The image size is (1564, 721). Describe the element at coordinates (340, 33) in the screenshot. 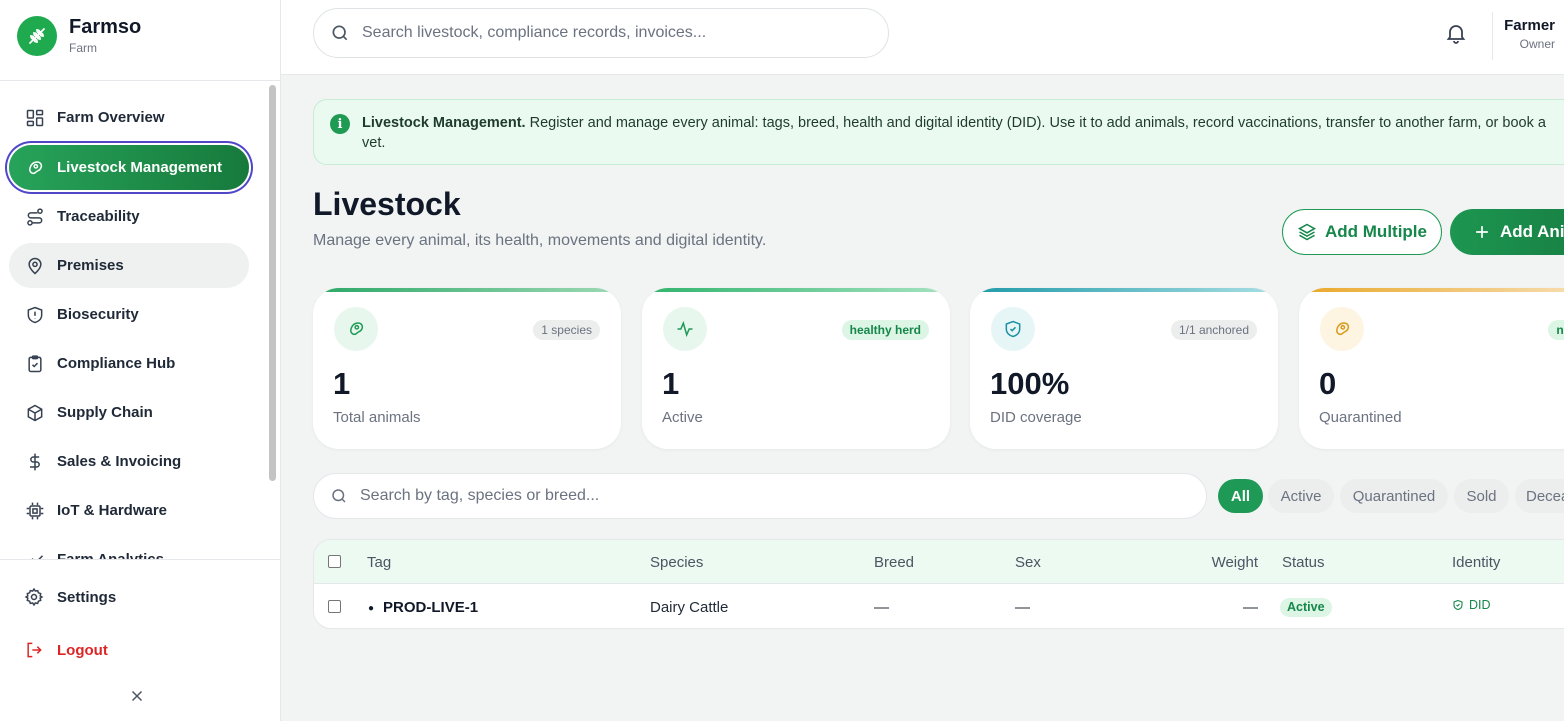

I see `search-icon` at that location.